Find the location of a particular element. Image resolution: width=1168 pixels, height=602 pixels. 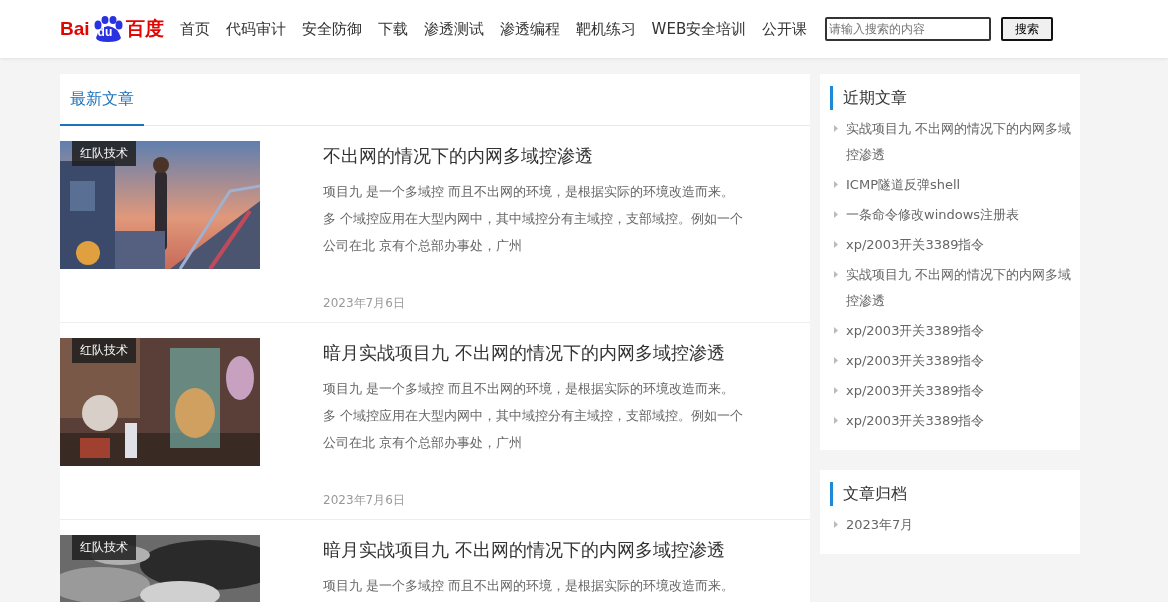

widget-title: 文章归档 is located at coordinates (953, 494).